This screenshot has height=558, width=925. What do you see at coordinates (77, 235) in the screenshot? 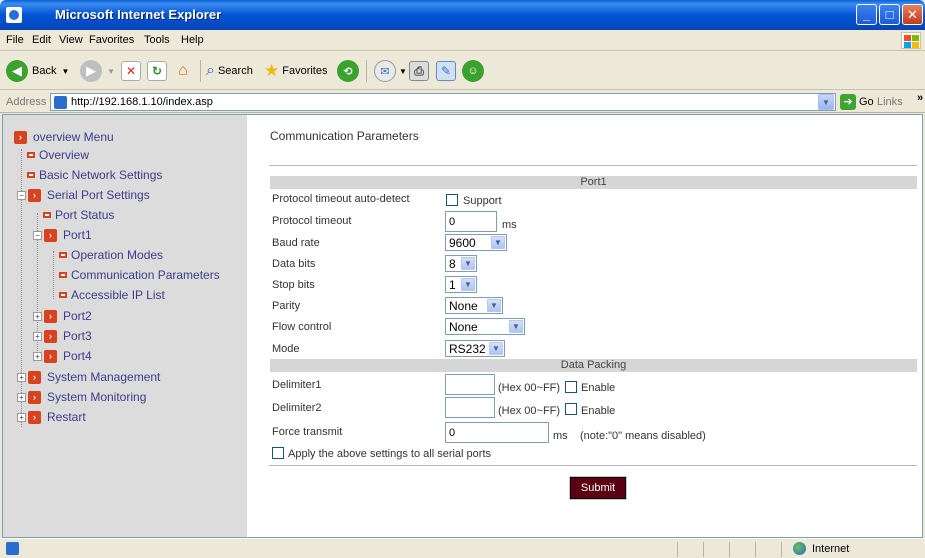
I see `sidebar-item-label: Port1` at bounding box center [77, 235].